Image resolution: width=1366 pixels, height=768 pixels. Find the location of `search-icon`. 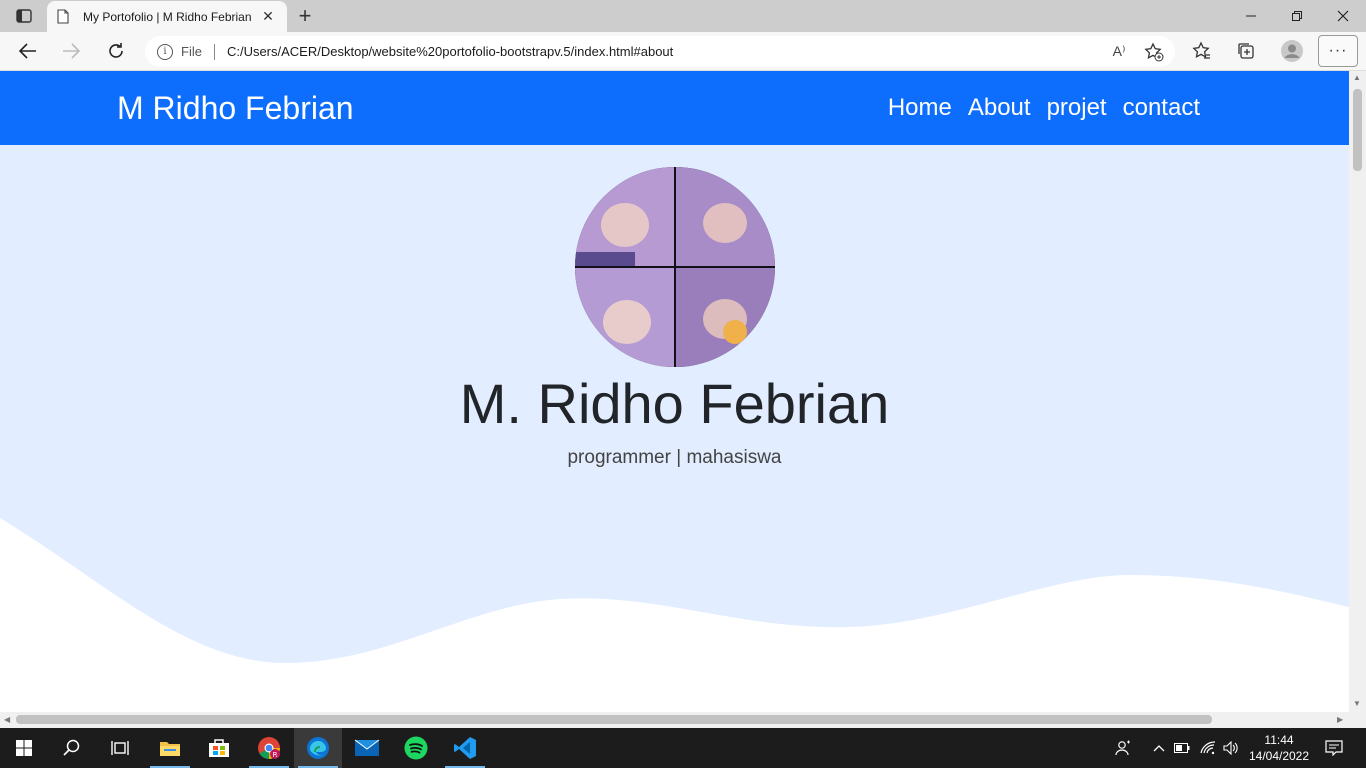

search-icon is located at coordinates (71, 747).